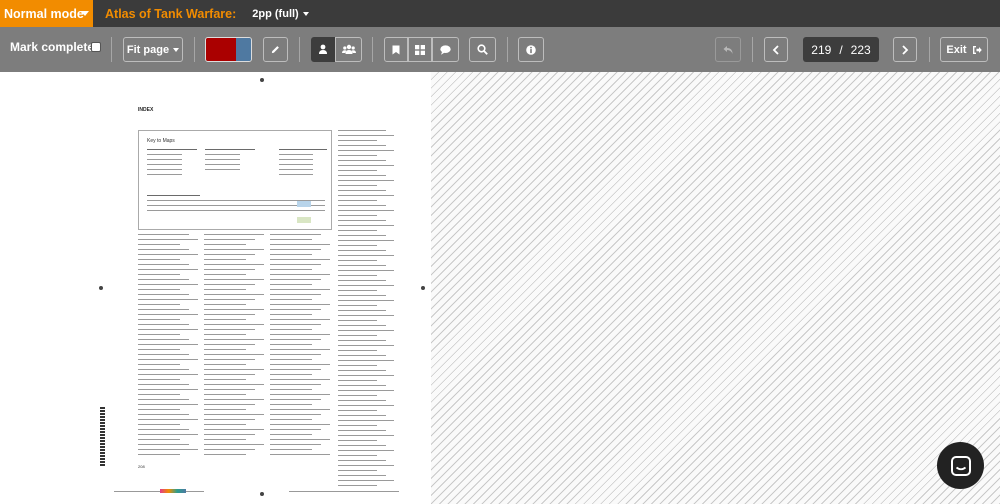 The width and height of the screenshot is (1000, 504). What do you see at coordinates (275, 13) in the screenshot?
I see `layout-label: 2pp (full)` at bounding box center [275, 13].